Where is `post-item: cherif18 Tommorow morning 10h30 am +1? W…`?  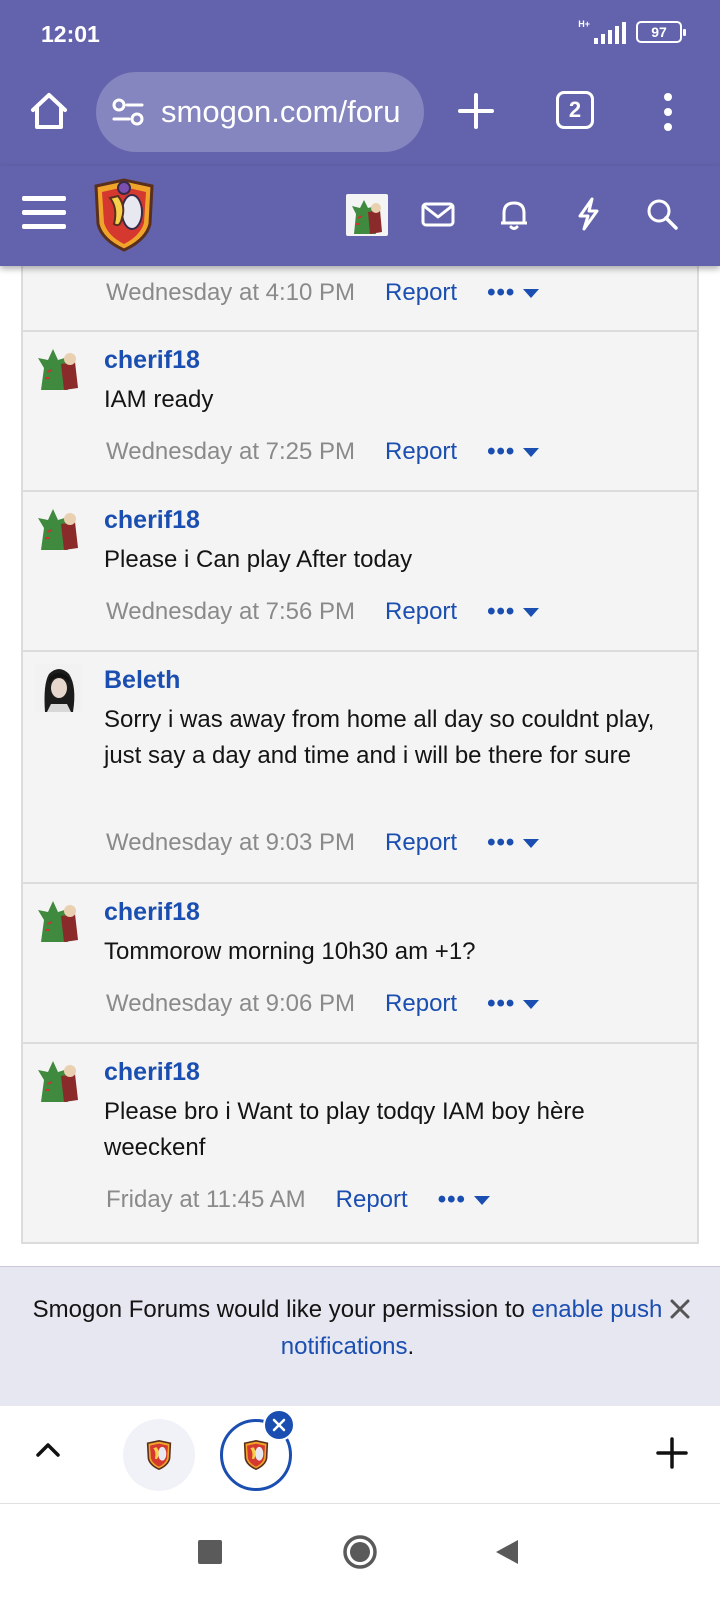 post-item: cherif18 Tommorow morning 10h30 am +1? W… is located at coordinates (360, 964).